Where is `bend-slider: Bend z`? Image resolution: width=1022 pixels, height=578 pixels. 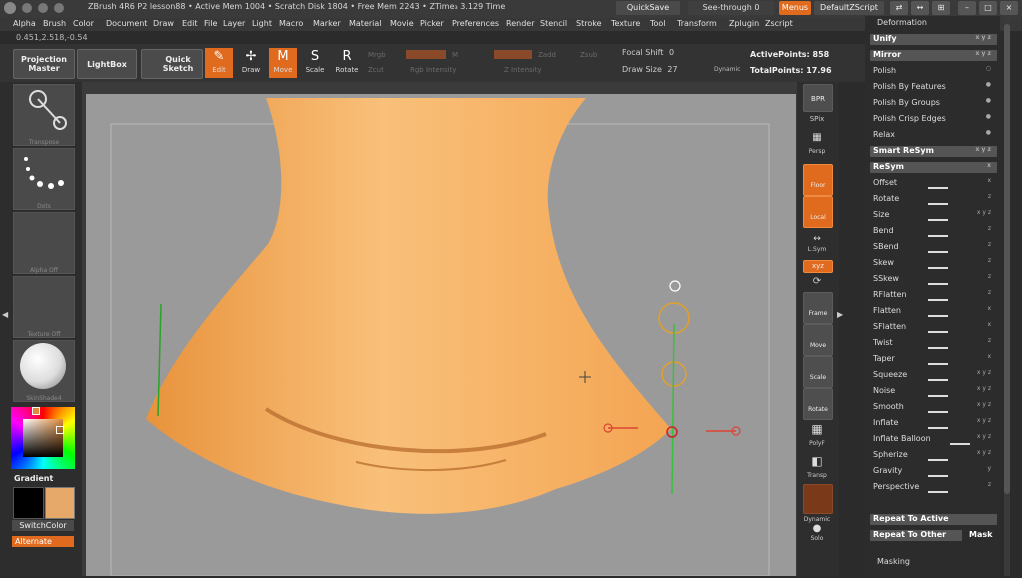 bend-slider: Bend z is located at coordinates (933, 231).